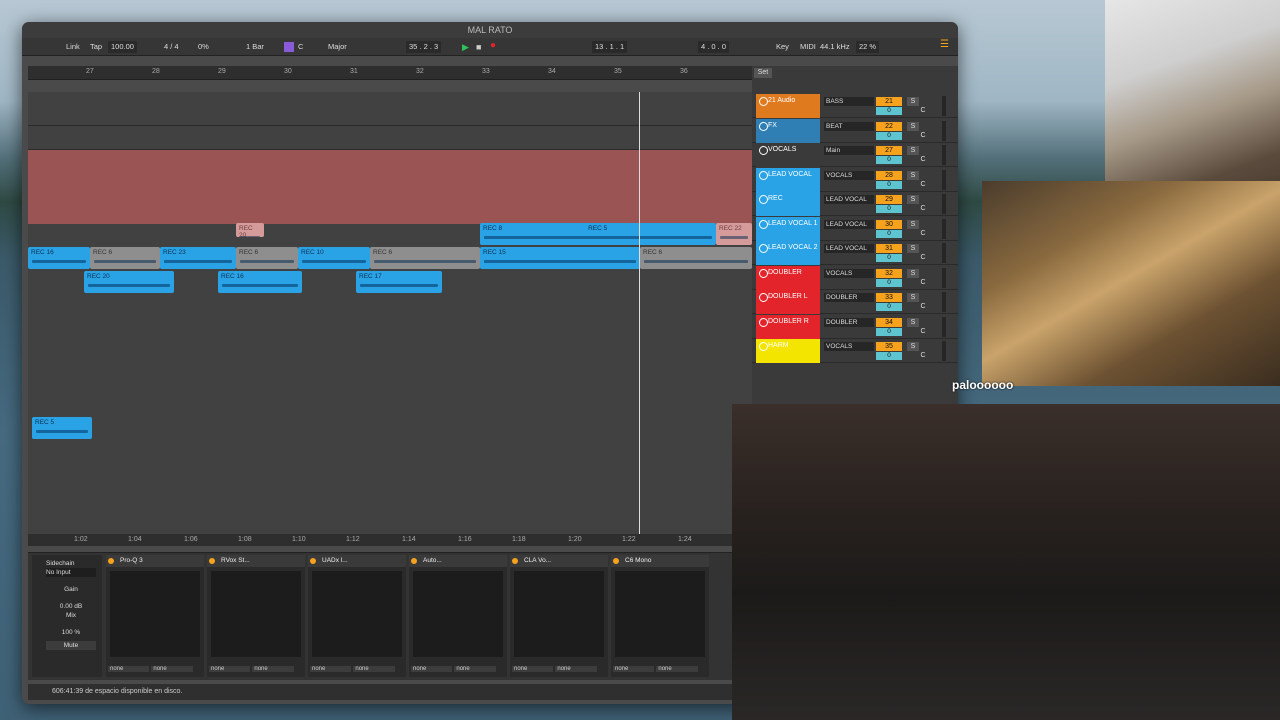 The height and width of the screenshot is (720, 1280). Describe the element at coordinates (788, 351) in the screenshot. I see `track-name: HARM` at that location.